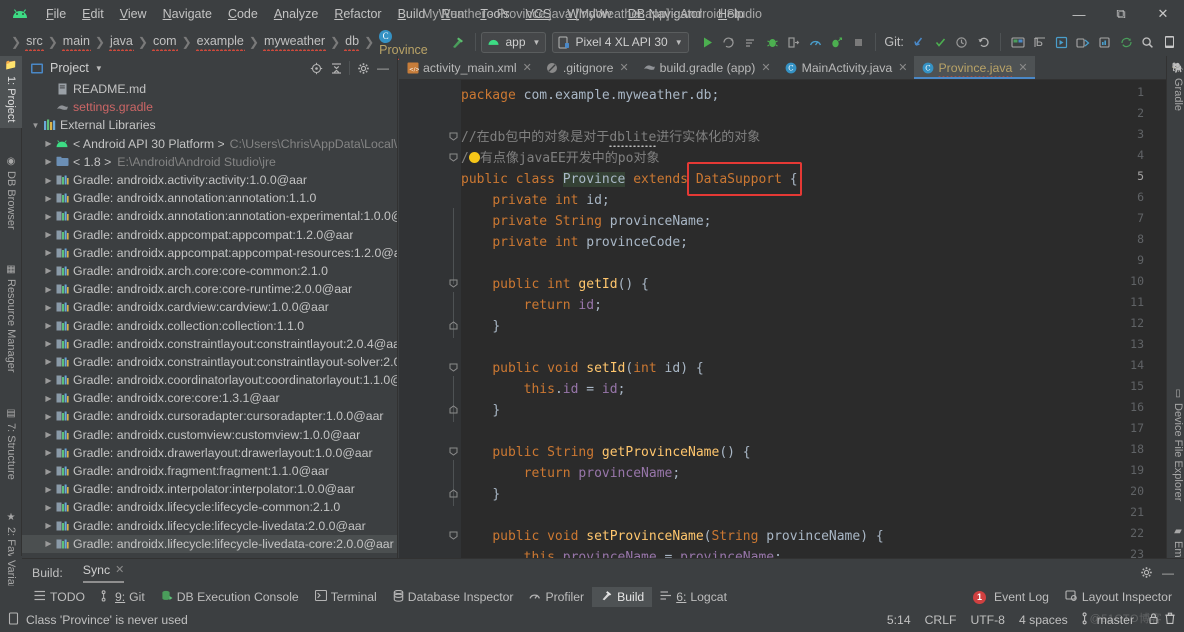 This screenshot has width=1184, height=632. What do you see at coordinates (494, 14) in the screenshot?
I see `menu-item-tools: Tools` at bounding box center [494, 14].